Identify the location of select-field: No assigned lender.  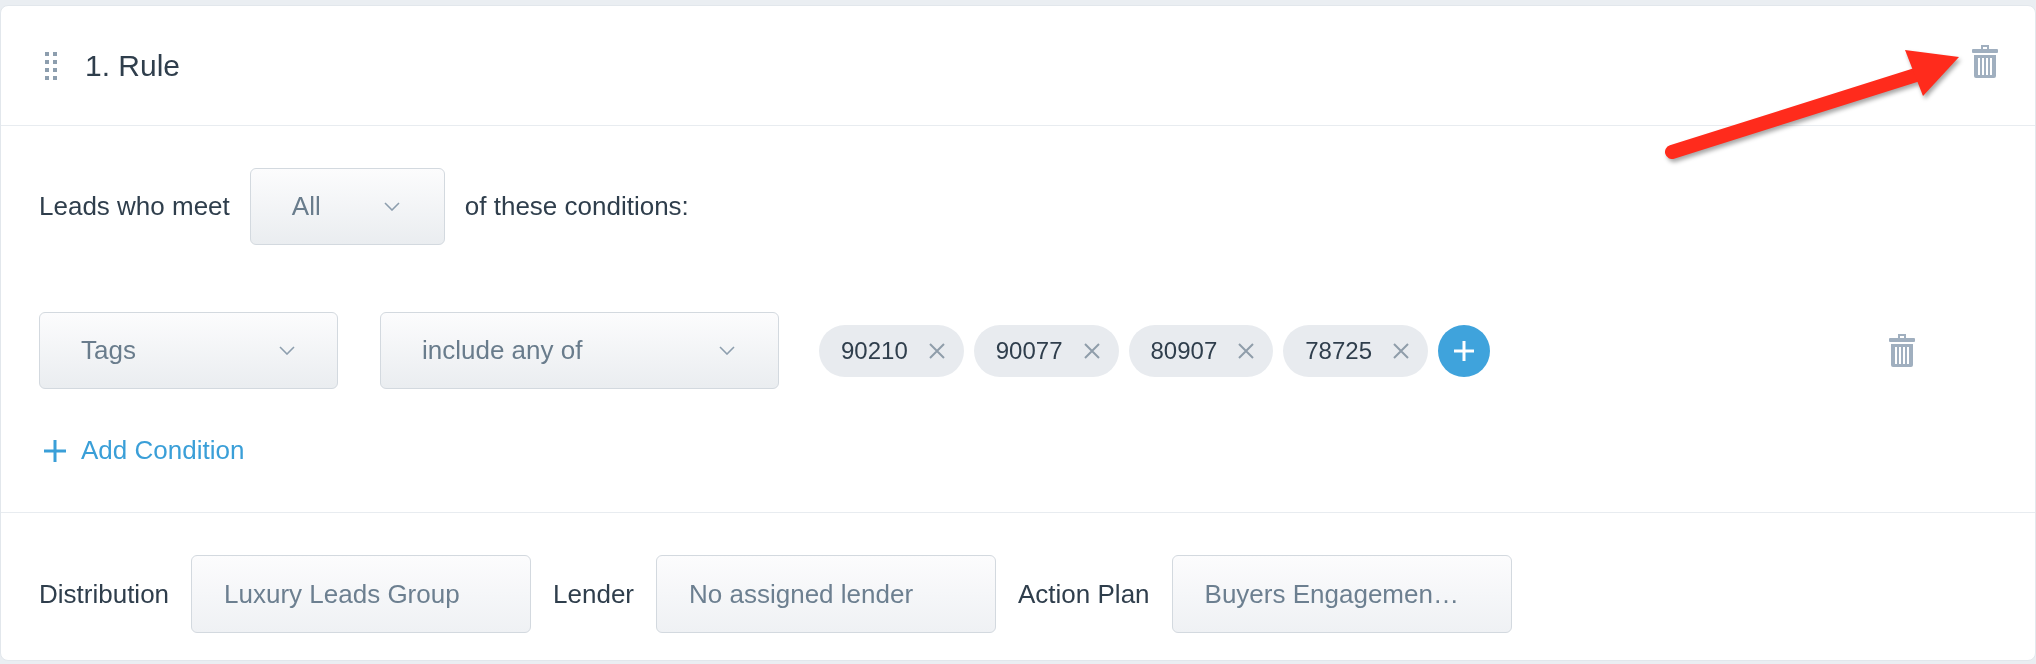
(826, 594).